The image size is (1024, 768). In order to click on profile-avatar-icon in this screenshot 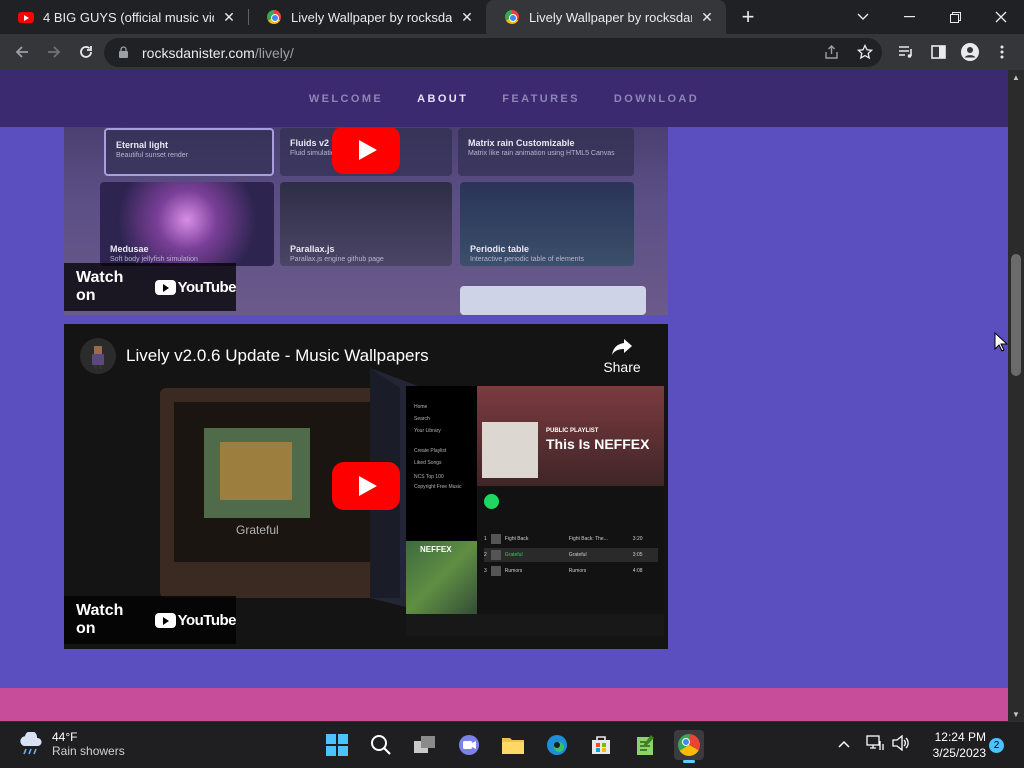, I will do `click(970, 52)`.